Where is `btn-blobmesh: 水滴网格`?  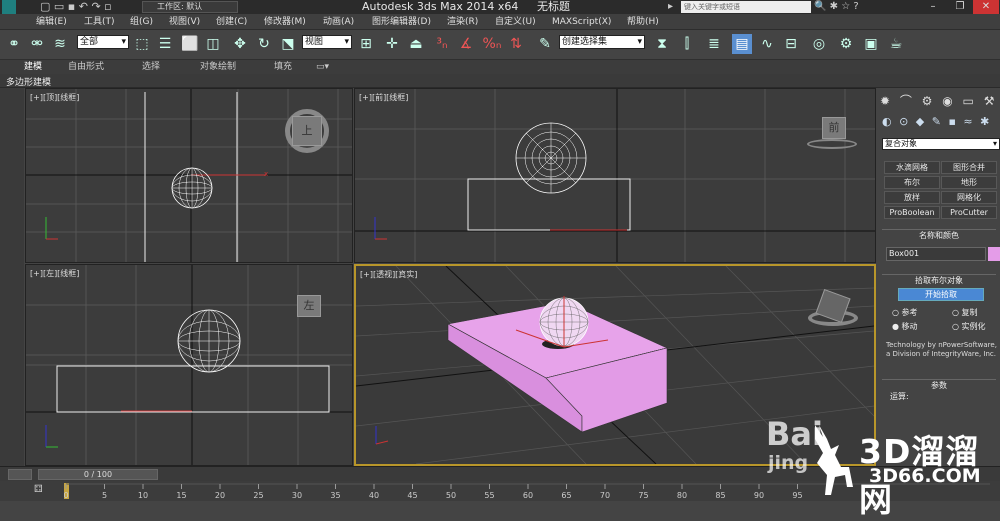
btn-blobmesh: 水滴网格 is located at coordinates (912, 167).